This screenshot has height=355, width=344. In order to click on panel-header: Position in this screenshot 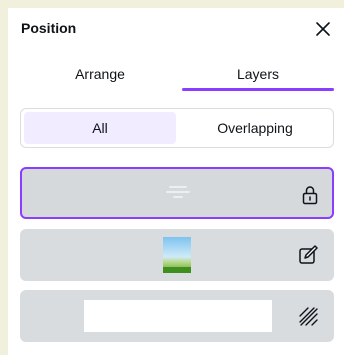, I will do `click(176, 30)`.